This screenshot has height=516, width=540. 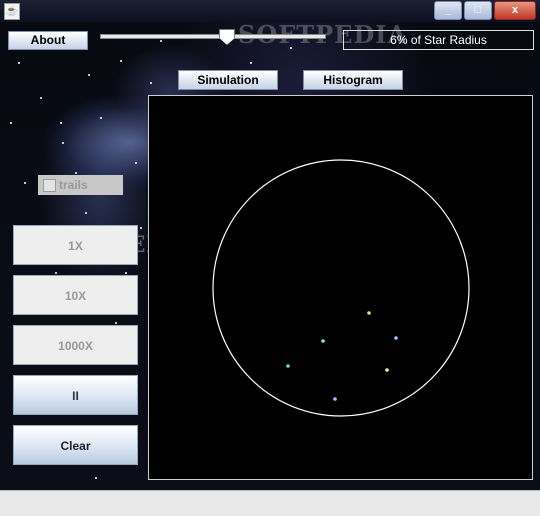 What do you see at coordinates (75, 445) in the screenshot?
I see `clear-button: Clear` at bounding box center [75, 445].